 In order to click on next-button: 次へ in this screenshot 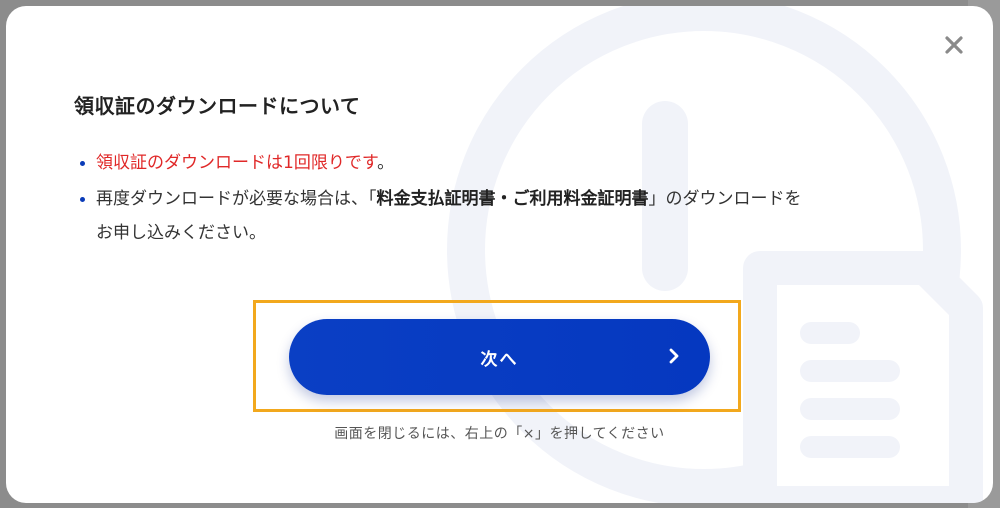, I will do `click(499, 357)`.